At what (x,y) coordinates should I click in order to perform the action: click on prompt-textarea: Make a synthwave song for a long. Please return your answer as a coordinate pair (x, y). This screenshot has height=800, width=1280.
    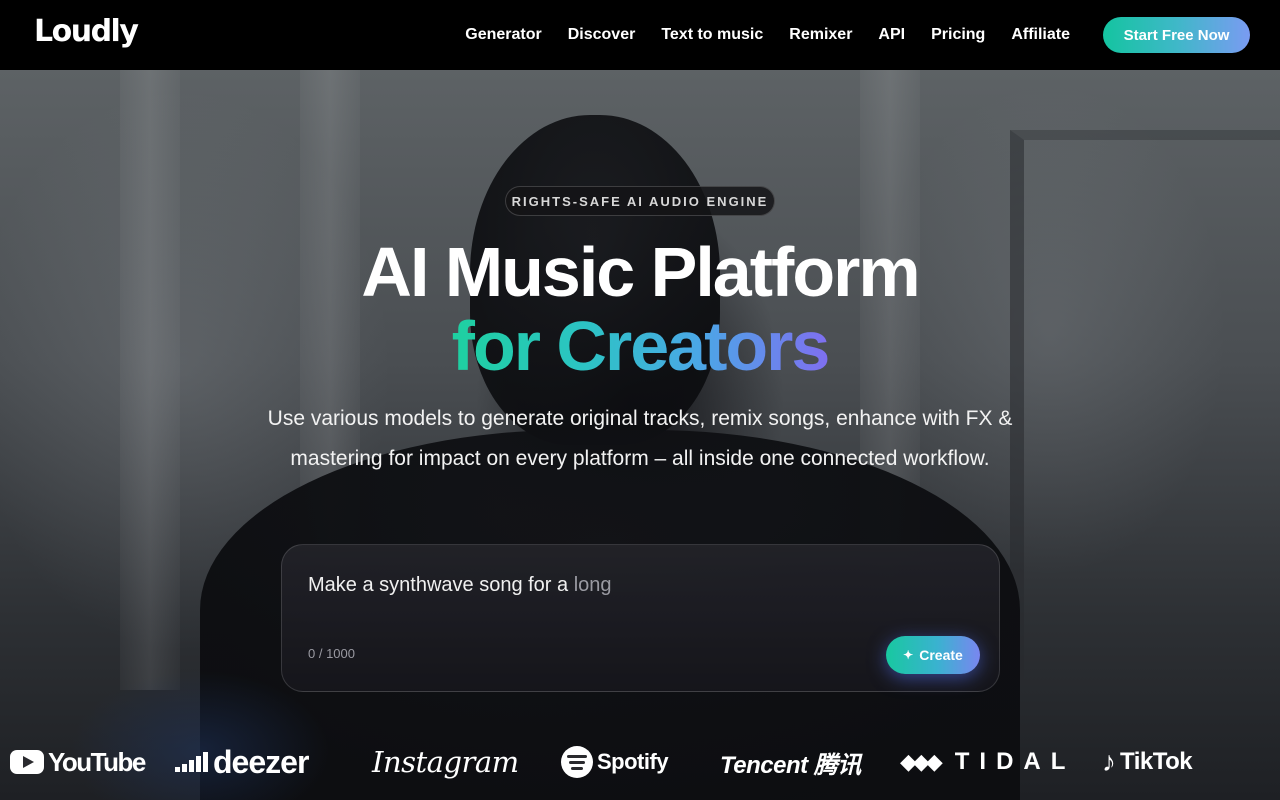
    Looking at the image, I should click on (460, 585).